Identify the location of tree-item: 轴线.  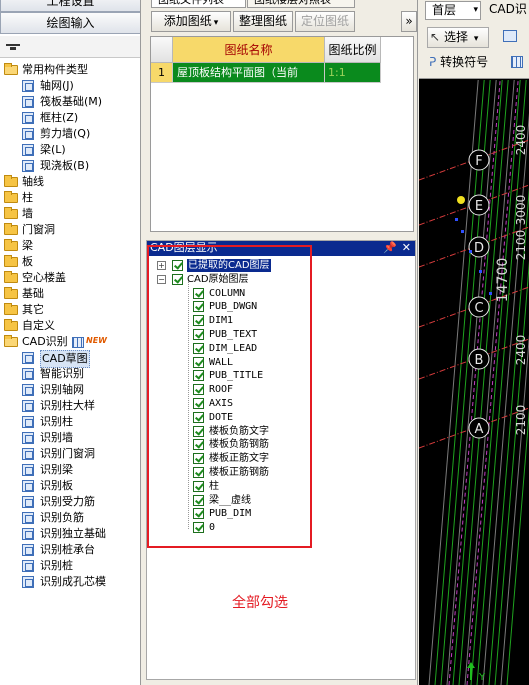
(70, 182).